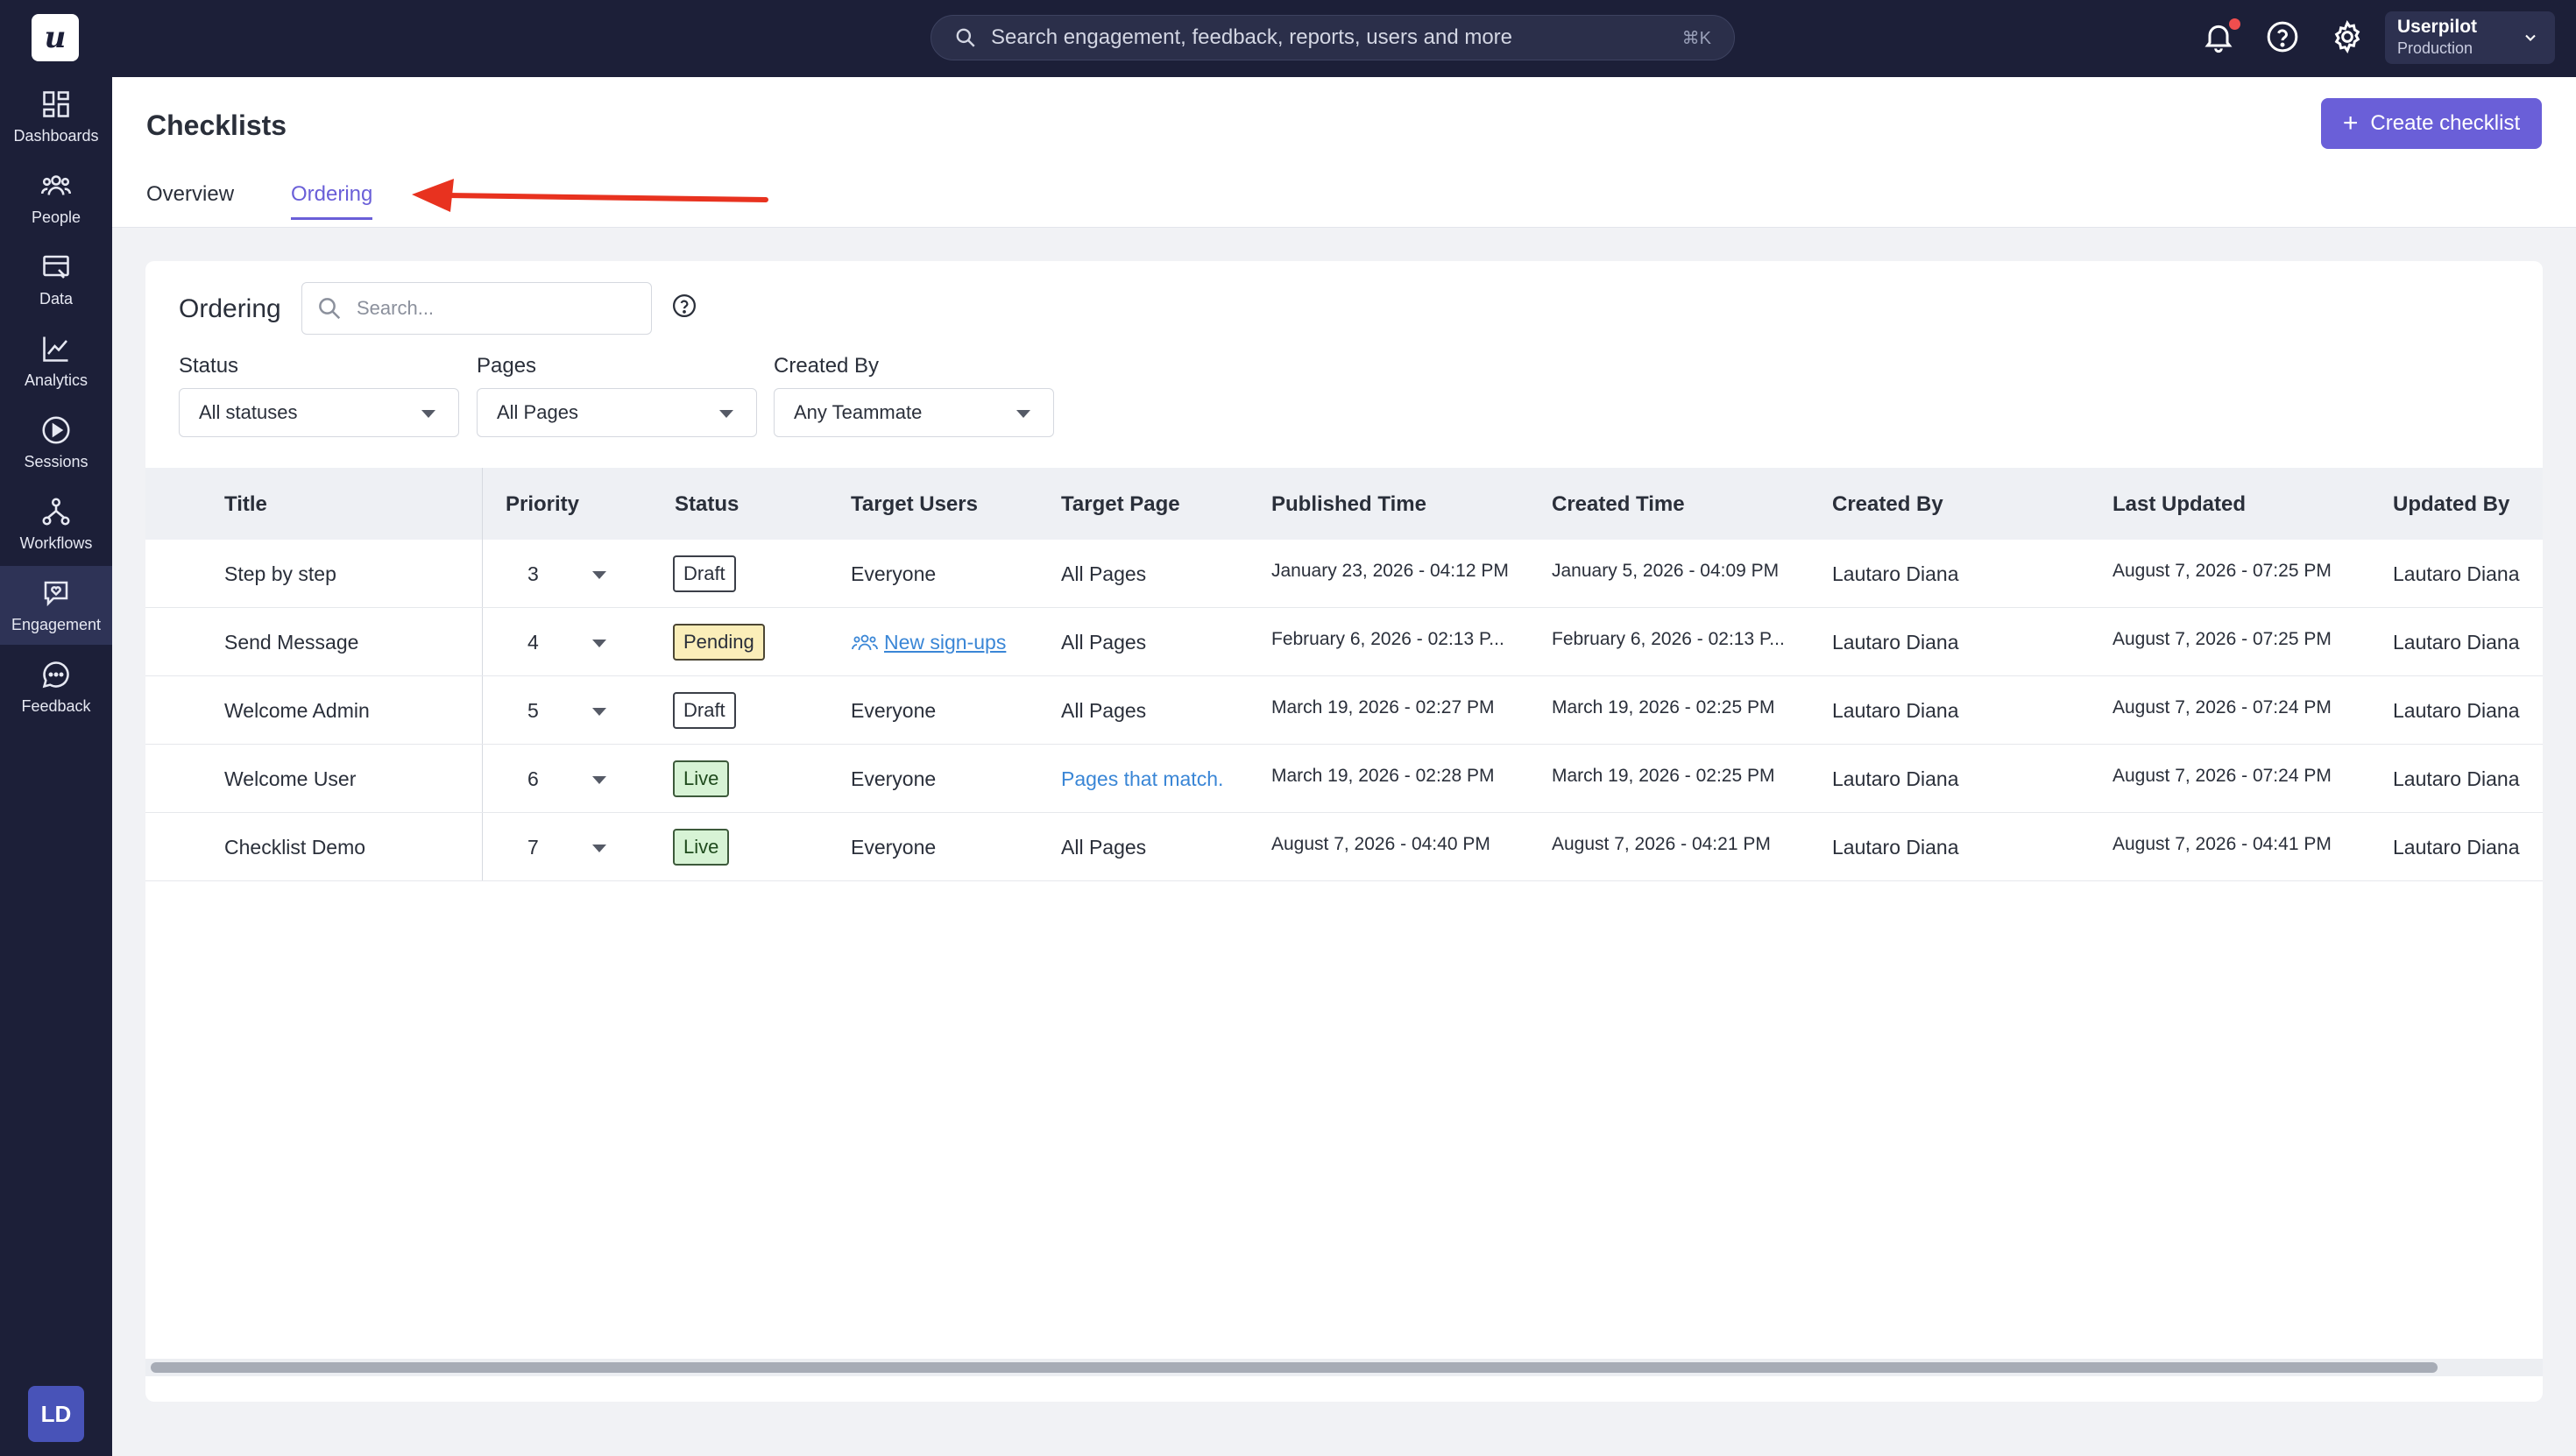 The image size is (2576, 1456). Describe the element at coordinates (590, 195) in the screenshot. I see `annotation-arrow-icon` at that location.